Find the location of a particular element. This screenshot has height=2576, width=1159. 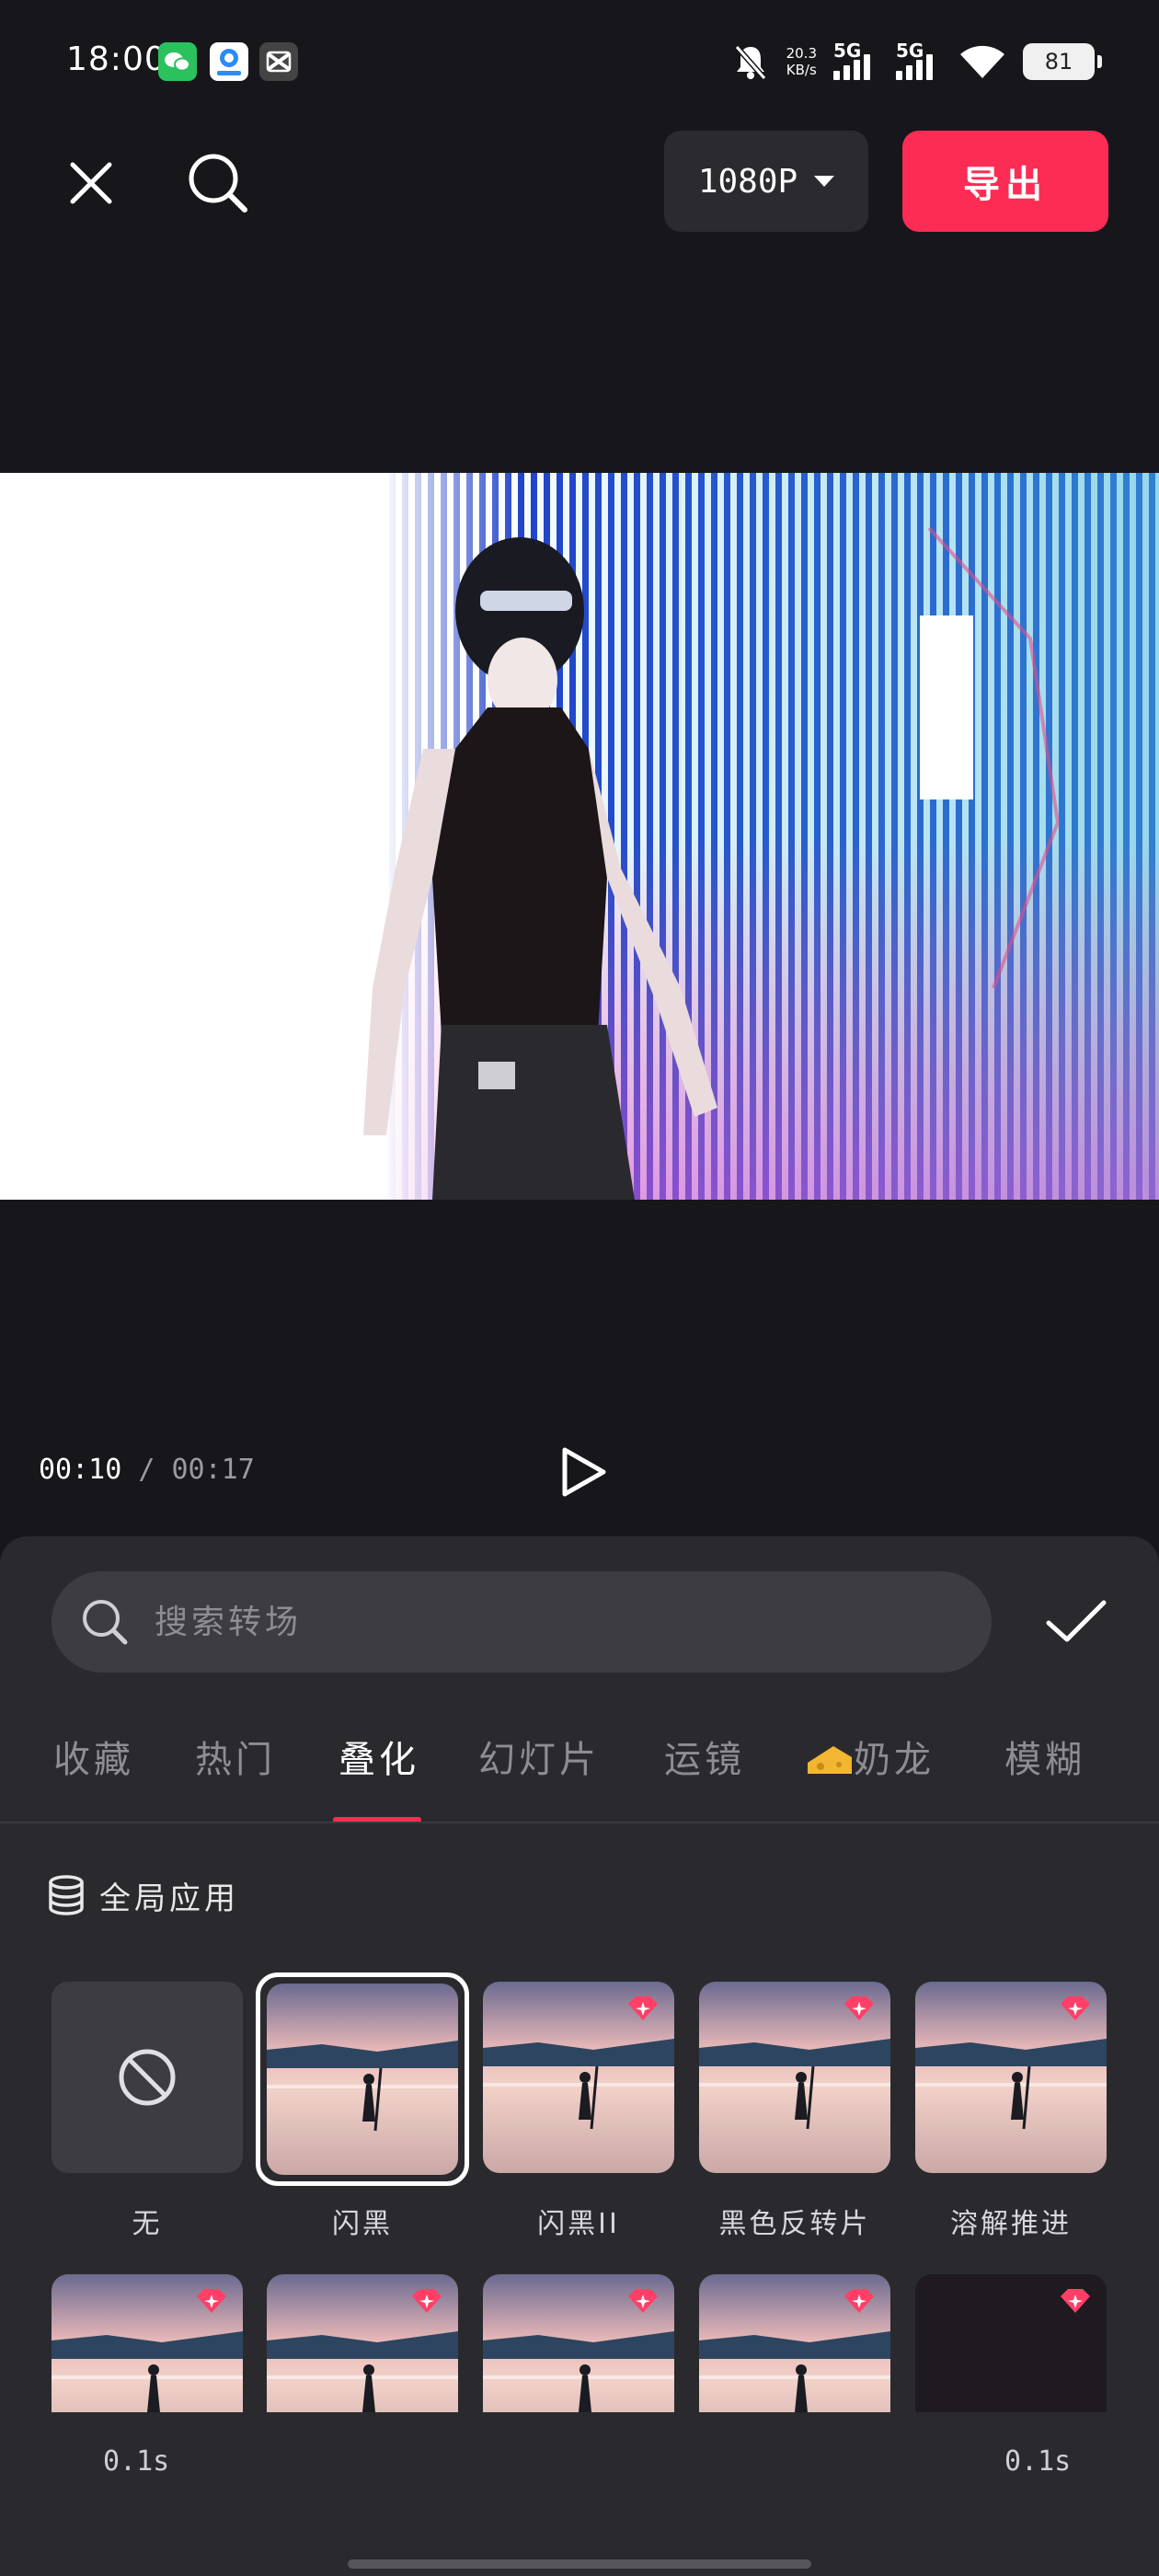

tab-blur: 模糊 is located at coordinates (1044, 1771).